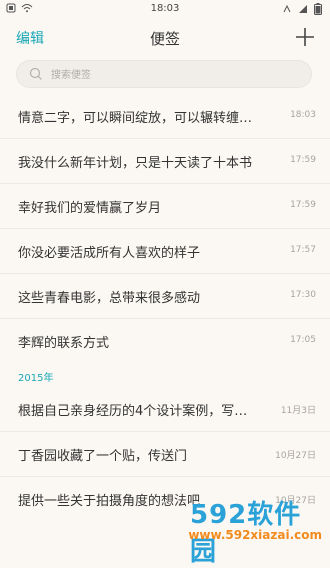 The height and width of the screenshot is (568, 330). Describe the element at coordinates (109, 253) in the screenshot. I see `note-title: 你没必要活成所有人喜欢的样子` at that location.